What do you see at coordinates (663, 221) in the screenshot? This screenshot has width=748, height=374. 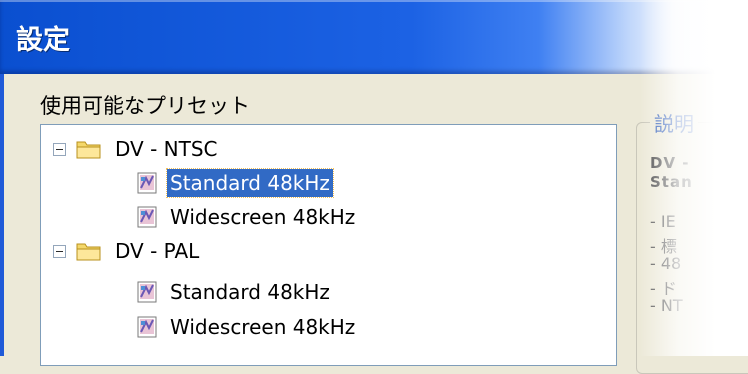 I see `description-line: - IE` at bounding box center [663, 221].